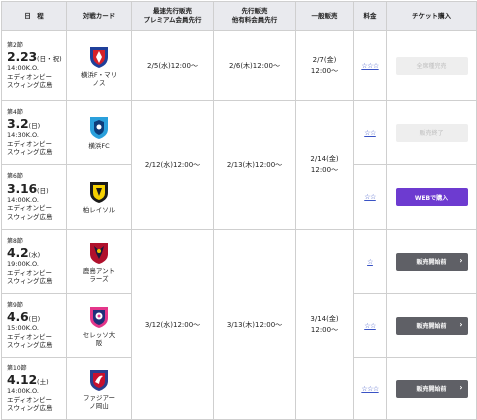  I want to click on header-general-sale: 一般販売, so click(324, 16).